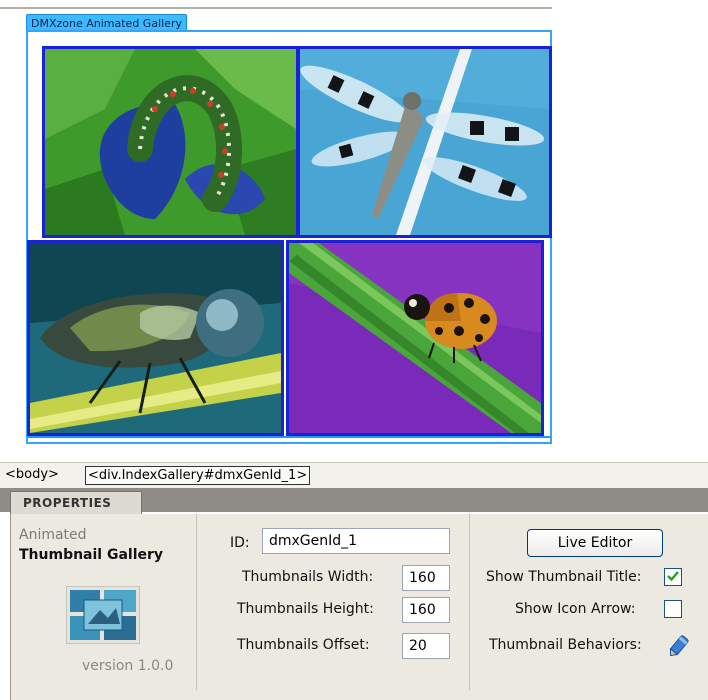 The image size is (708, 700). What do you see at coordinates (673, 609) in the screenshot?
I see `show-icon-arrow-checkbox` at bounding box center [673, 609].